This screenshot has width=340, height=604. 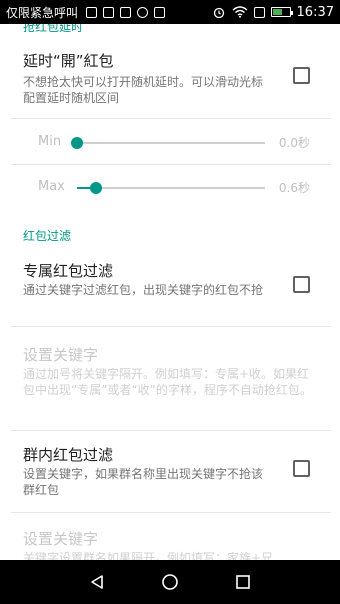 I want to click on group-filter-checkbox, so click(x=301, y=468).